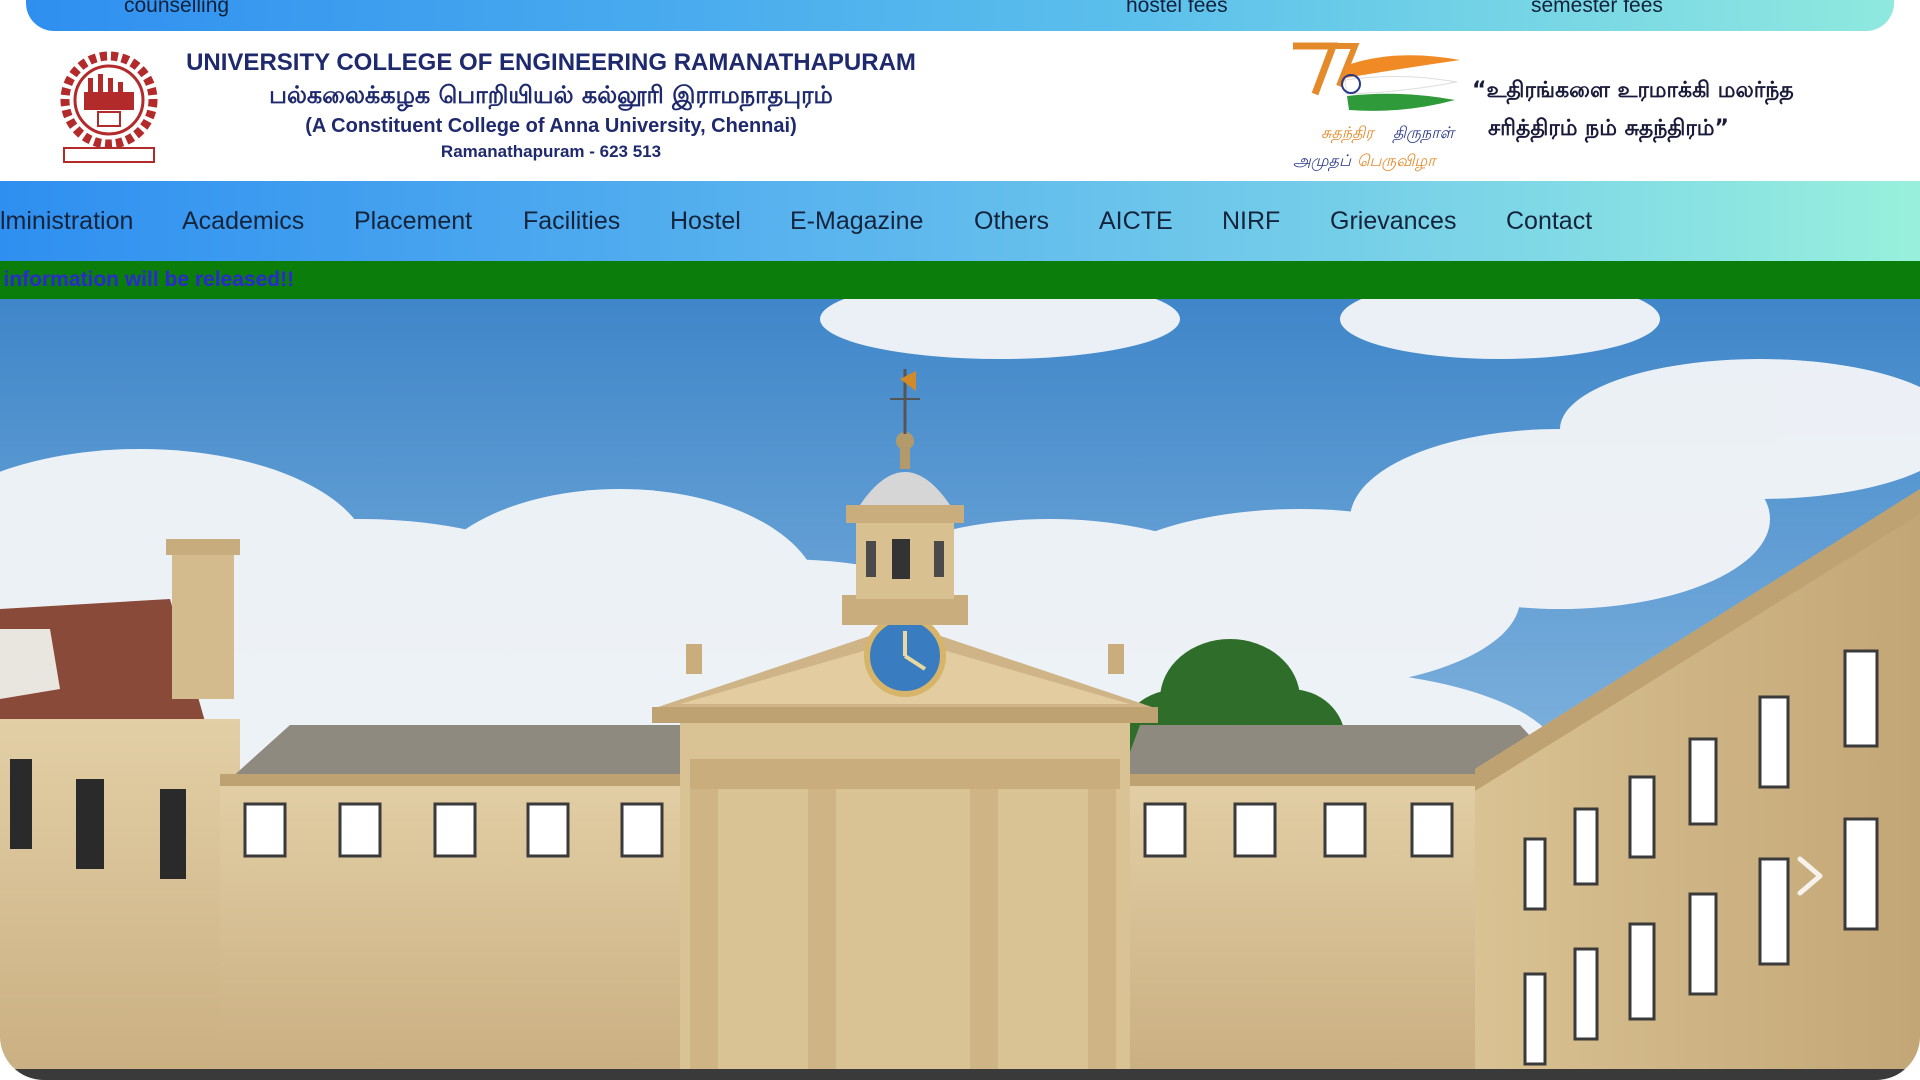  What do you see at coordinates (243, 221) in the screenshot?
I see `nav-item-academics: Academics` at bounding box center [243, 221].